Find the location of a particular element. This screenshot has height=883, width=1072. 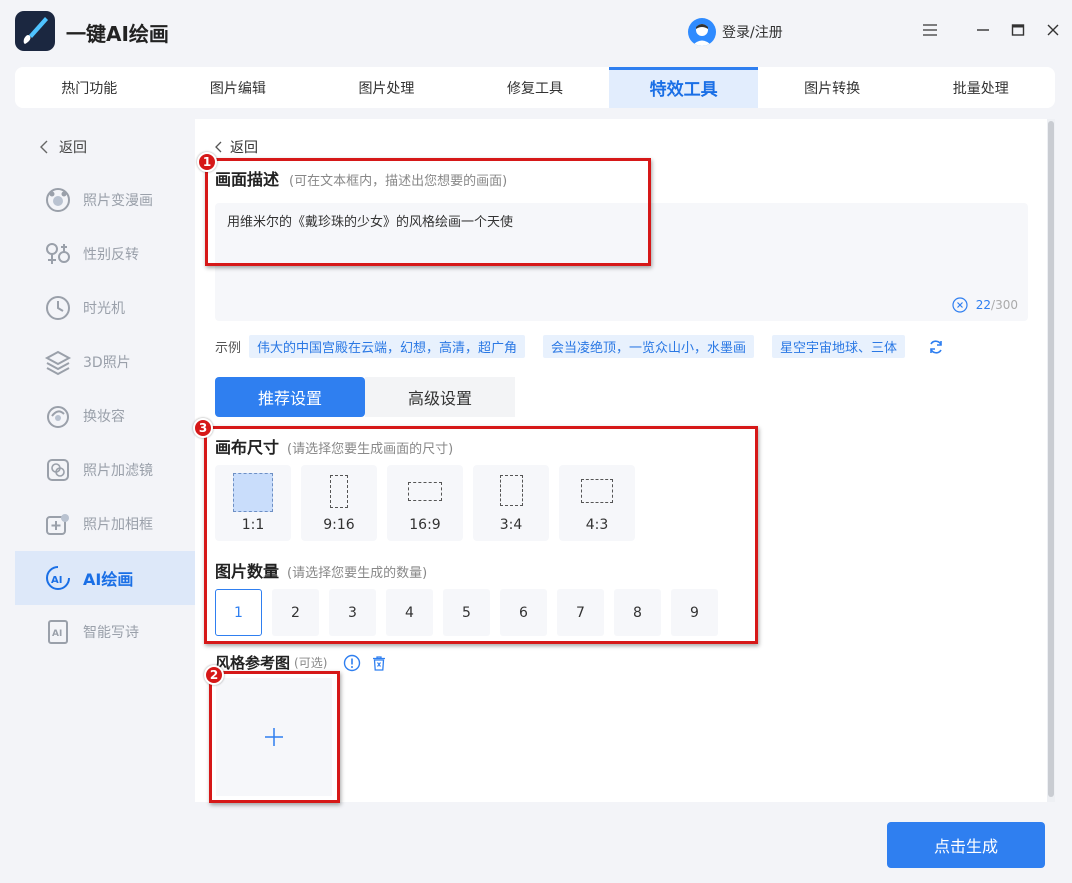

app-logo-icon is located at coordinates (35, 31).